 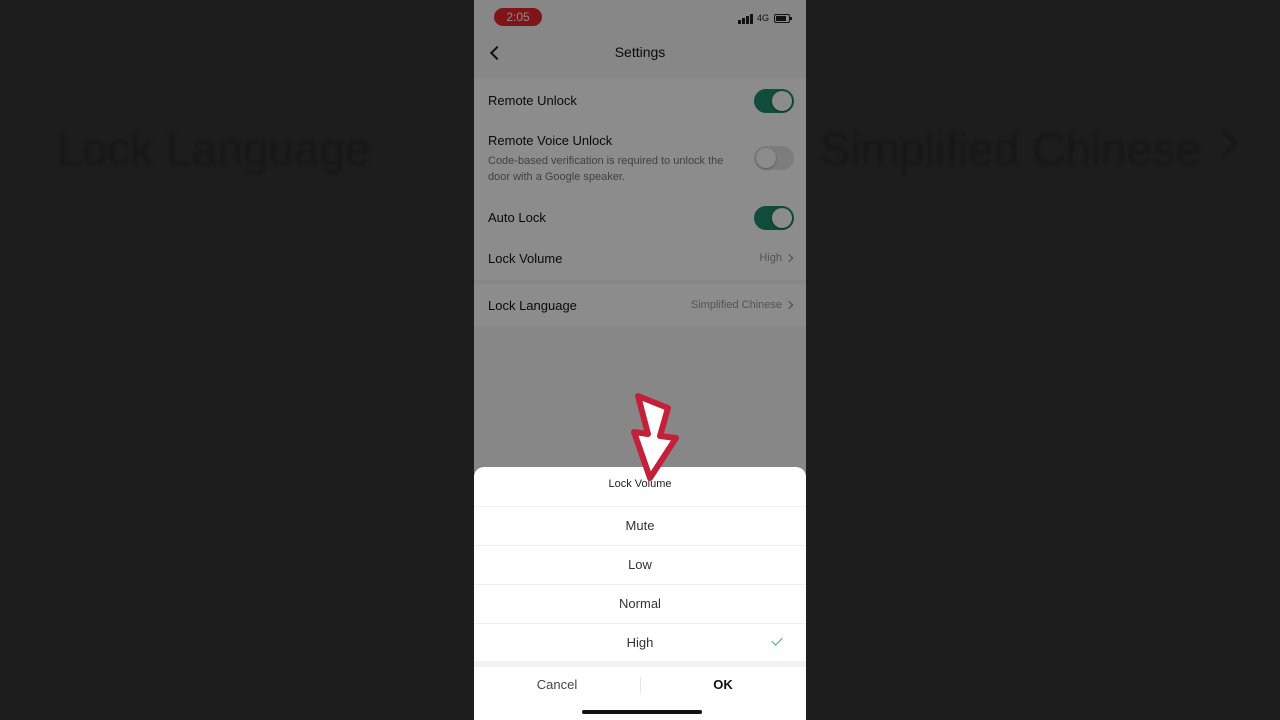 I want to click on option-normal: Normal, so click(x=640, y=603).